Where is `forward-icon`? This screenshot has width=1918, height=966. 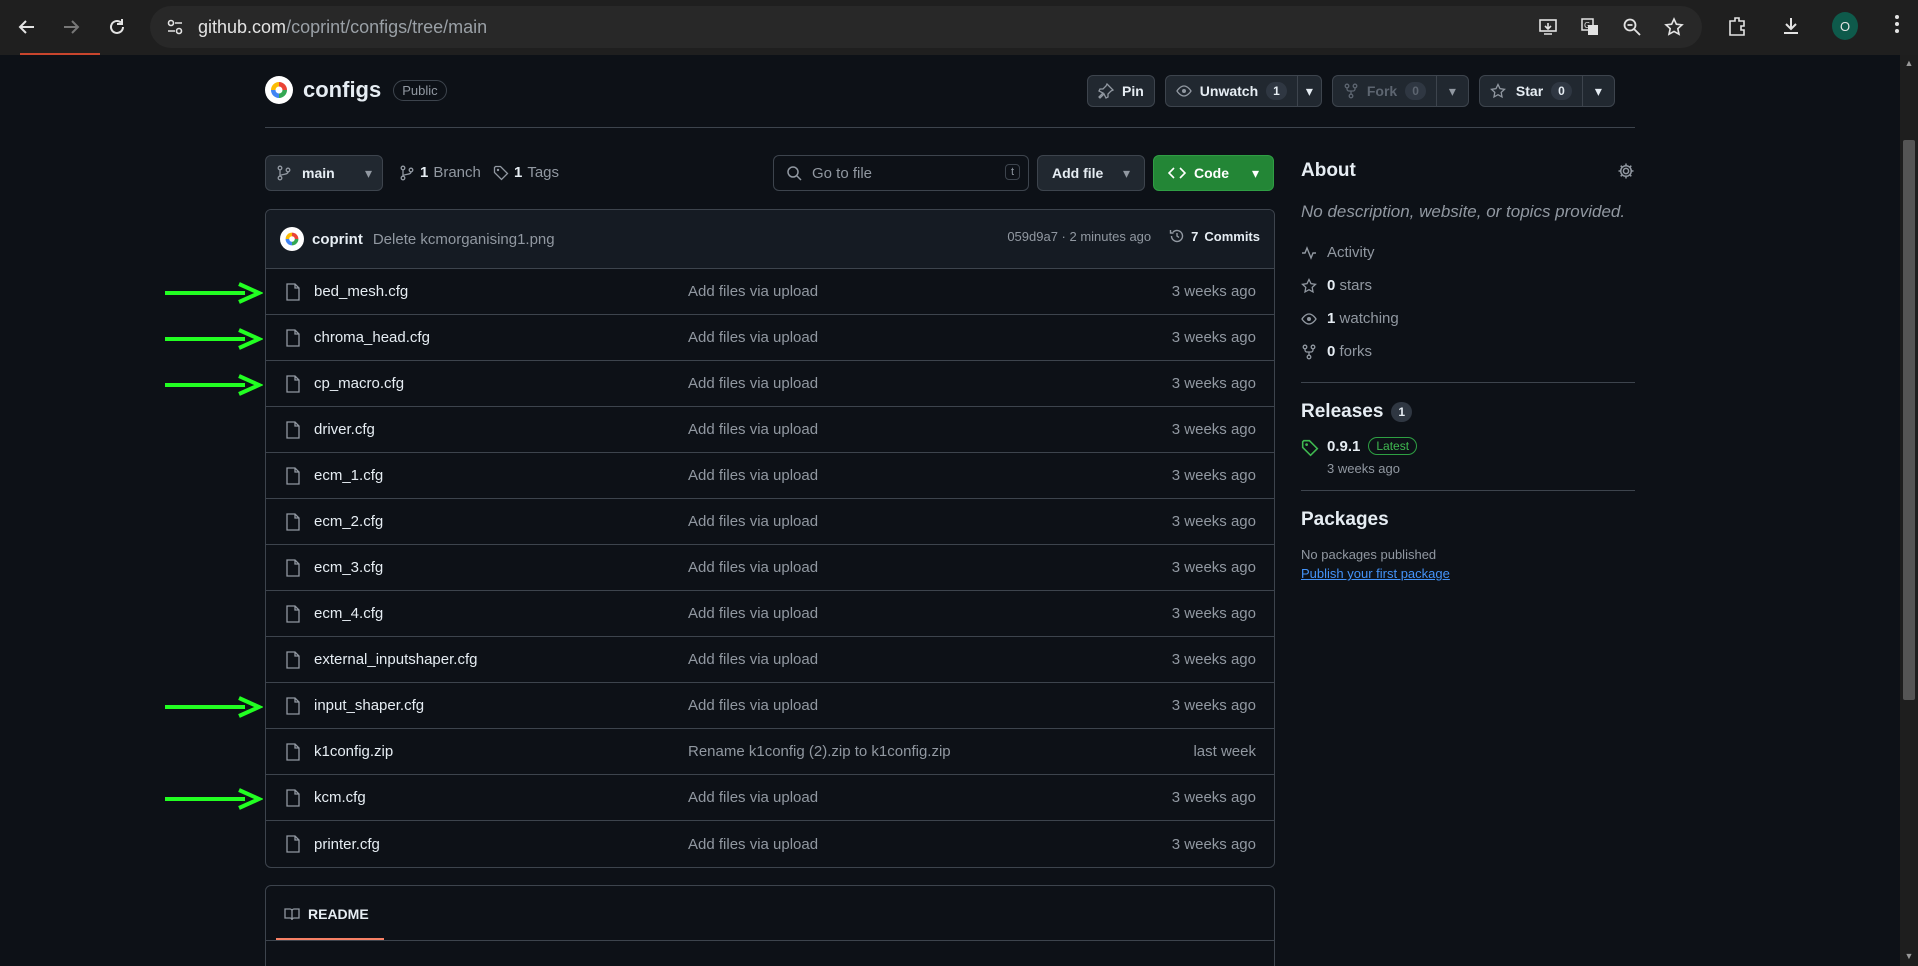 forward-icon is located at coordinates (71, 27).